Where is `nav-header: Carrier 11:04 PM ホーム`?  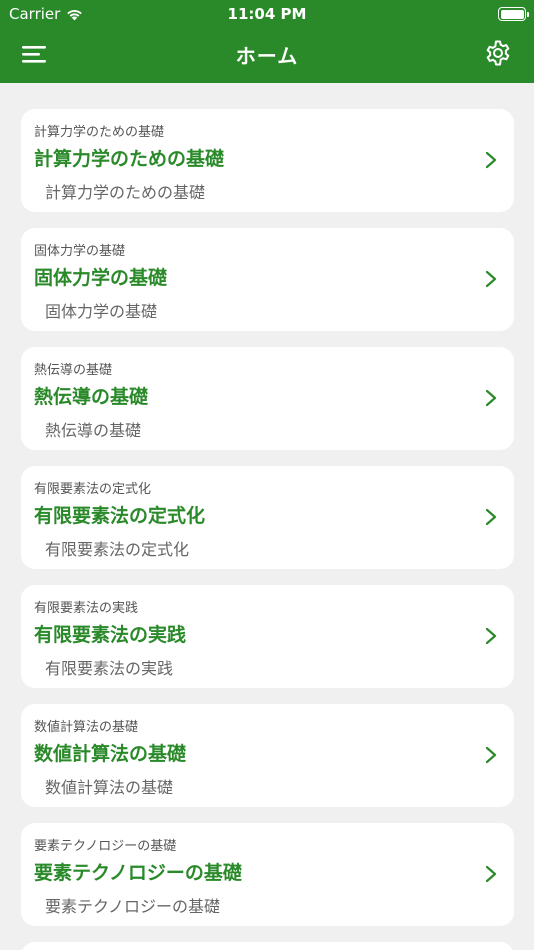
nav-header: Carrier 11:04 PM ホーム is located at coordinates (267, 41).